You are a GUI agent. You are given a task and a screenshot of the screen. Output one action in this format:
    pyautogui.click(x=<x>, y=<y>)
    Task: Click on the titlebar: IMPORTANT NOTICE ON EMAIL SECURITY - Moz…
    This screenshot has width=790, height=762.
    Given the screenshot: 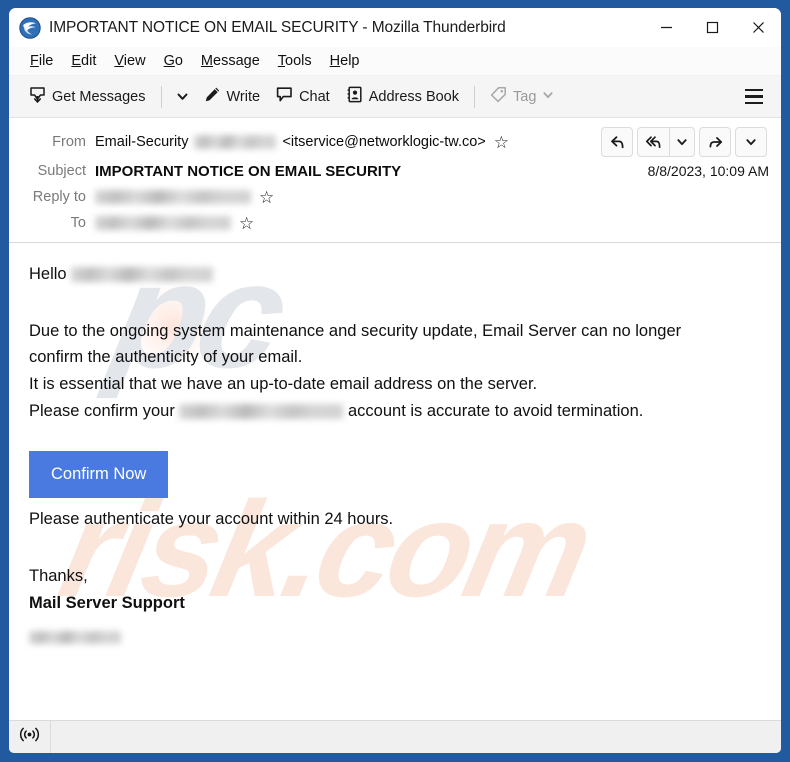 What is the action you would take?
    pyautogui.click(x=395, y=27)
    